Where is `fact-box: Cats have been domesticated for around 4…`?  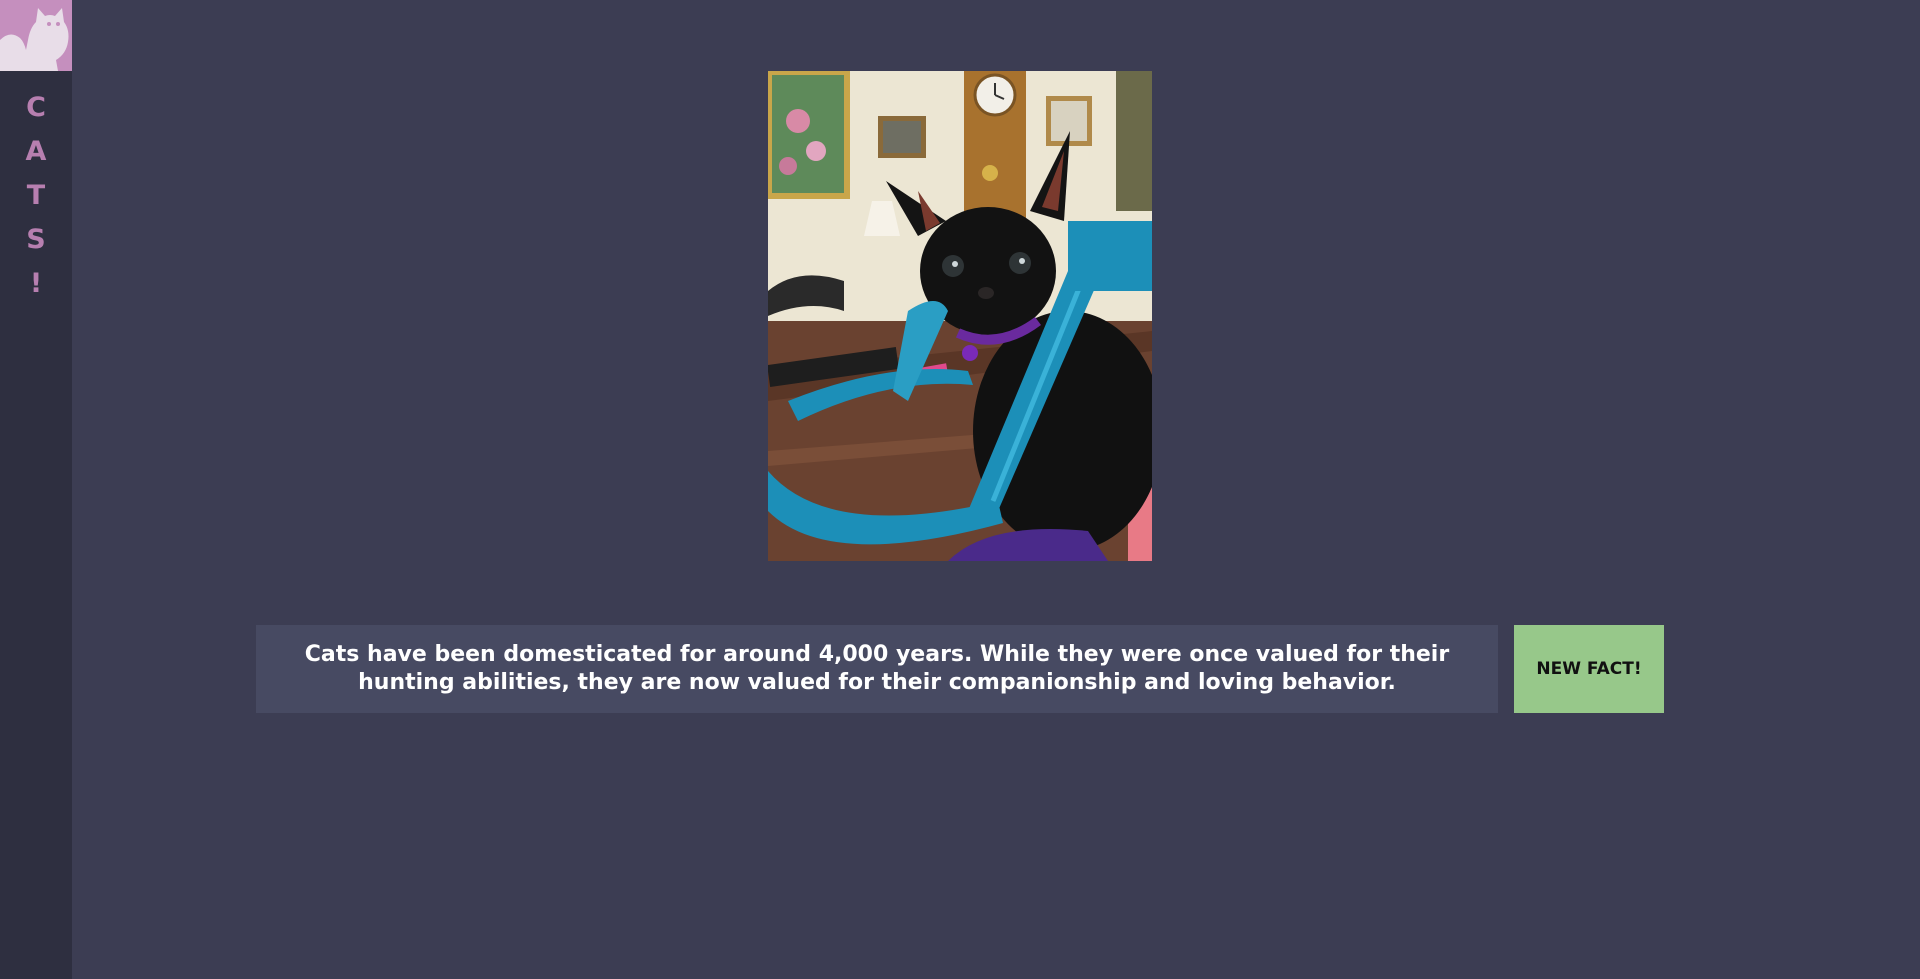
fact-box: Cats have been domesticated for around 4… is located at coordinates (877, 669).